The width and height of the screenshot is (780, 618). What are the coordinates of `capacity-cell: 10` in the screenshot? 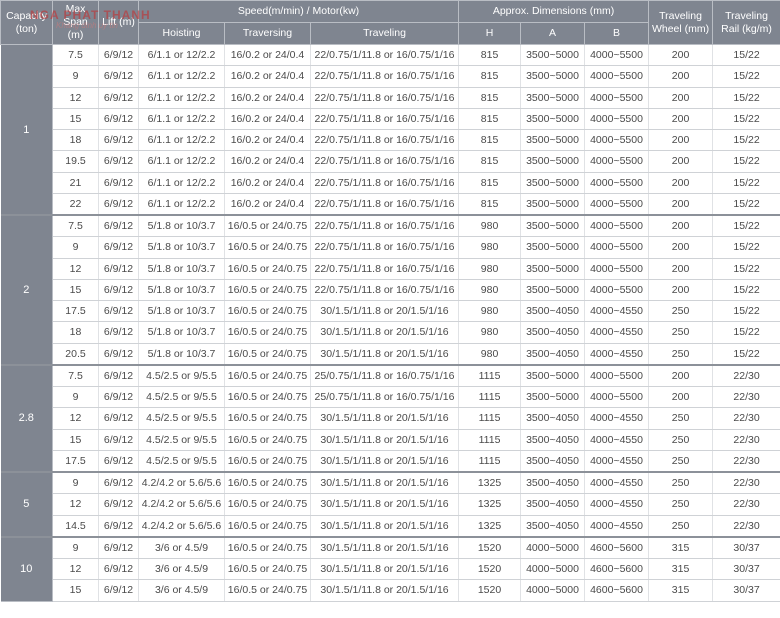 It's located at (26, 568).